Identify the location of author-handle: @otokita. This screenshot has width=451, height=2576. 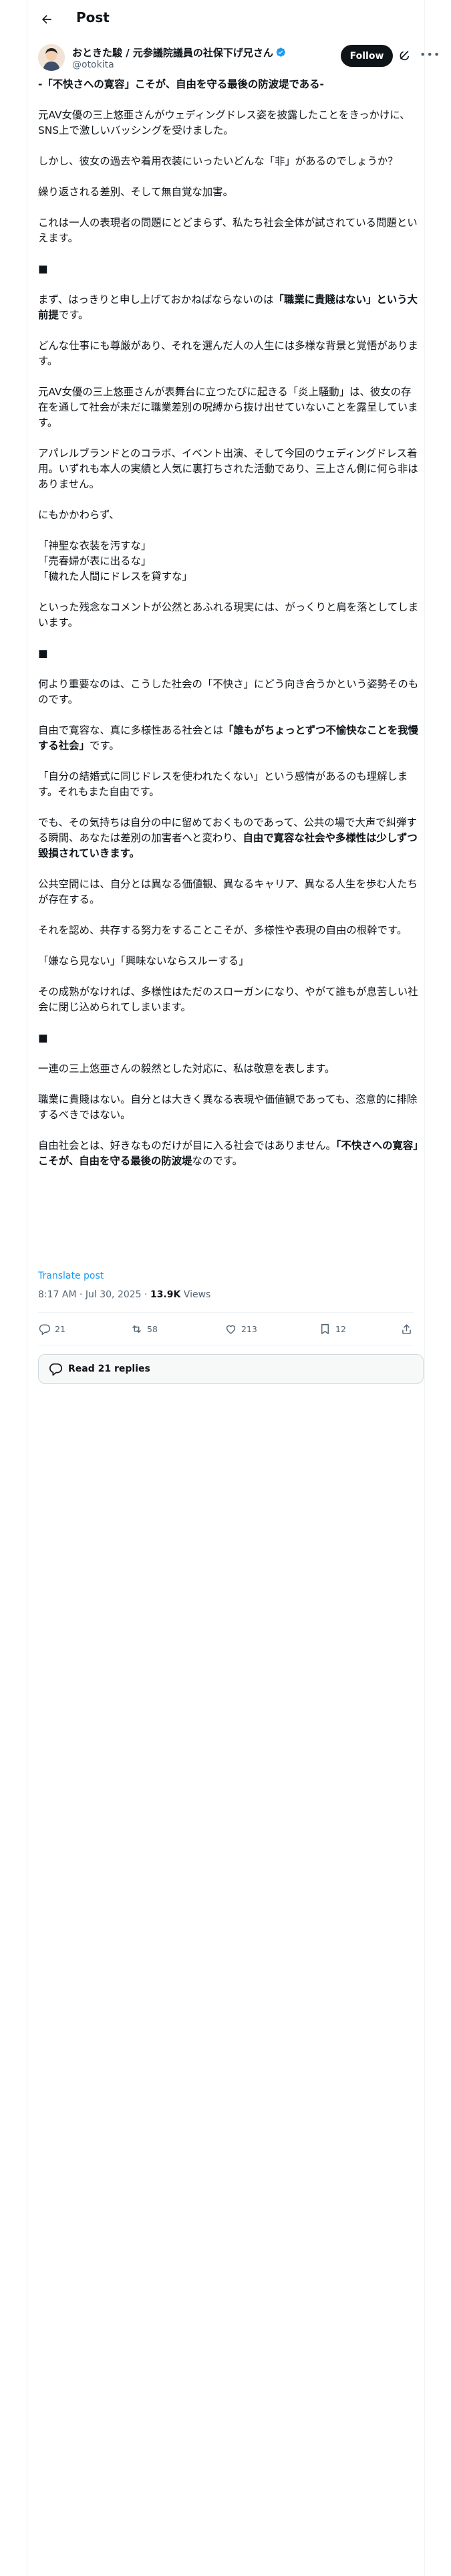
(93, 65).